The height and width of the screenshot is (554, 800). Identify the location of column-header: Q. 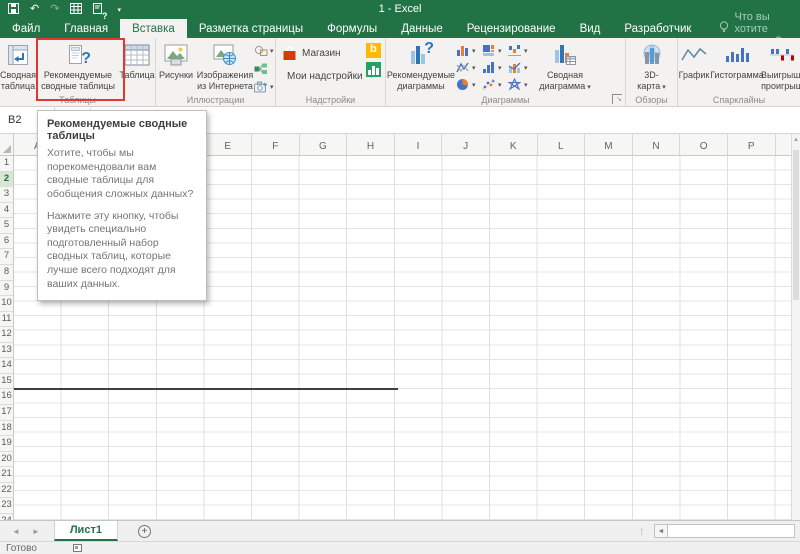
(784, 144).